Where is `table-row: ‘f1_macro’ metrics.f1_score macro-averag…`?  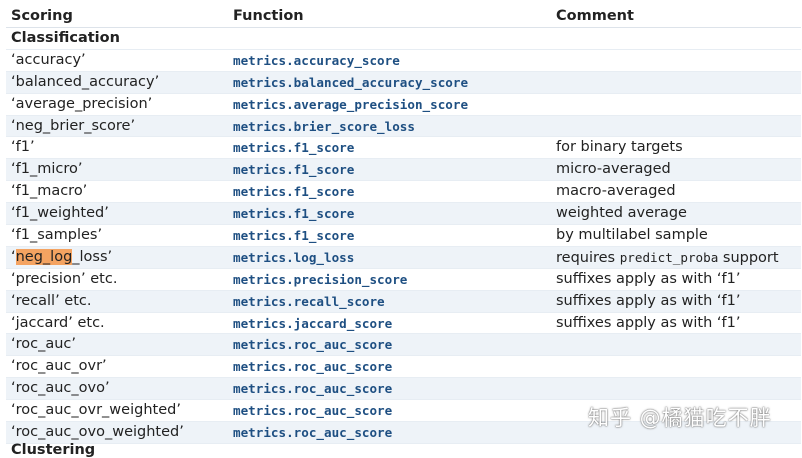
table-row: ‘f1_macro’ metrics.f1_score macro-averag… is located at coordinates (403, 192).